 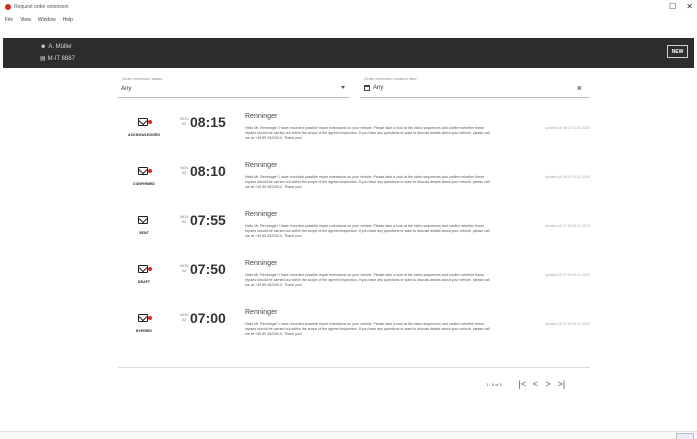 What do you see at coordinates (9, 20) in the screenshot?
I see `menu-file: File` at bounding box center [9, 20].